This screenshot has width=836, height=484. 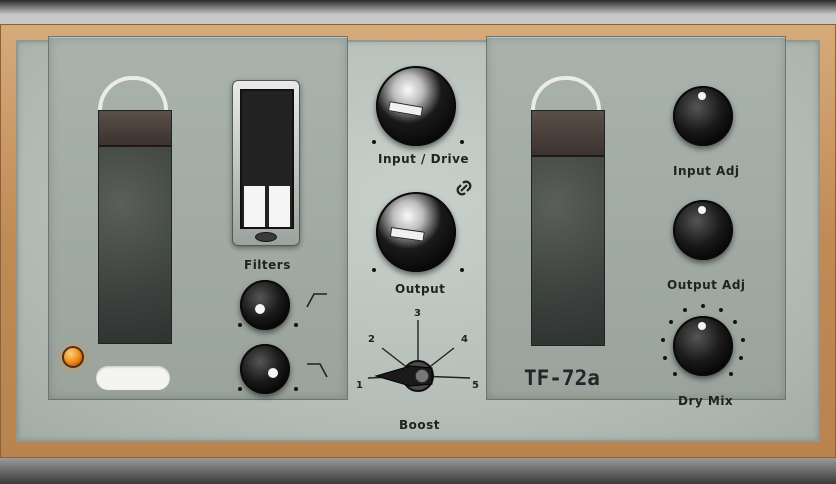 What do you see at coordinates (266, 237) in the screenshot?
I see `meter-foot` at bounding box center [266, 237].